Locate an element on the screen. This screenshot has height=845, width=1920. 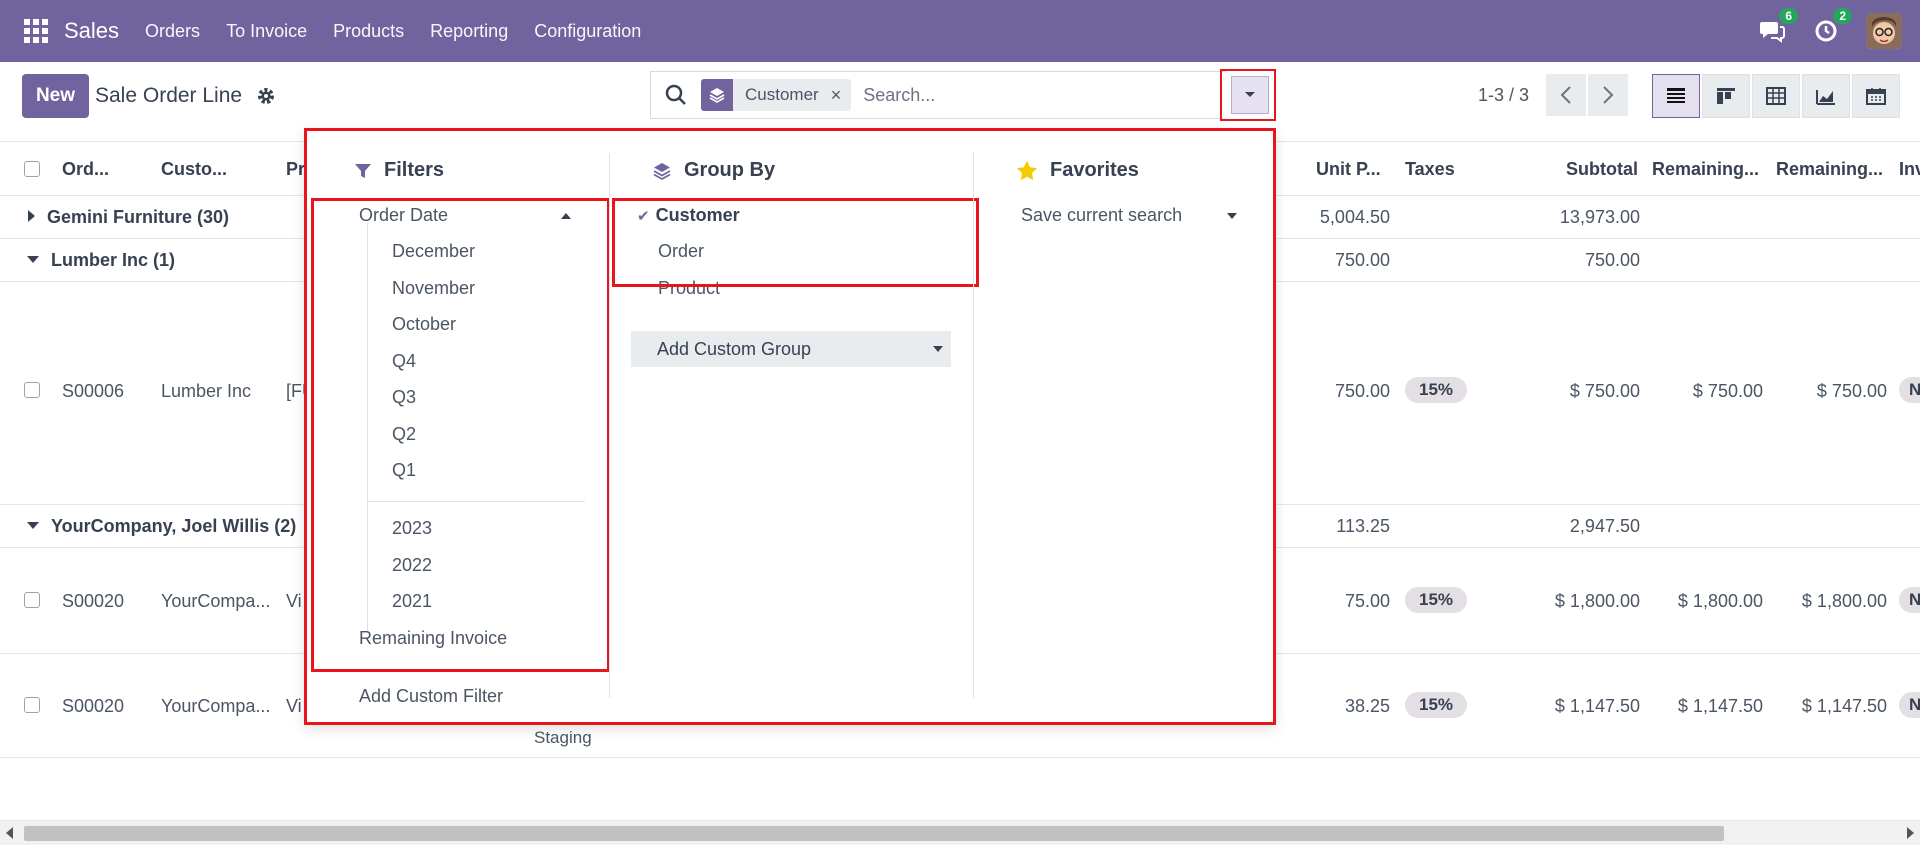
search-options-toggle is located at coordinates (1250, 95).